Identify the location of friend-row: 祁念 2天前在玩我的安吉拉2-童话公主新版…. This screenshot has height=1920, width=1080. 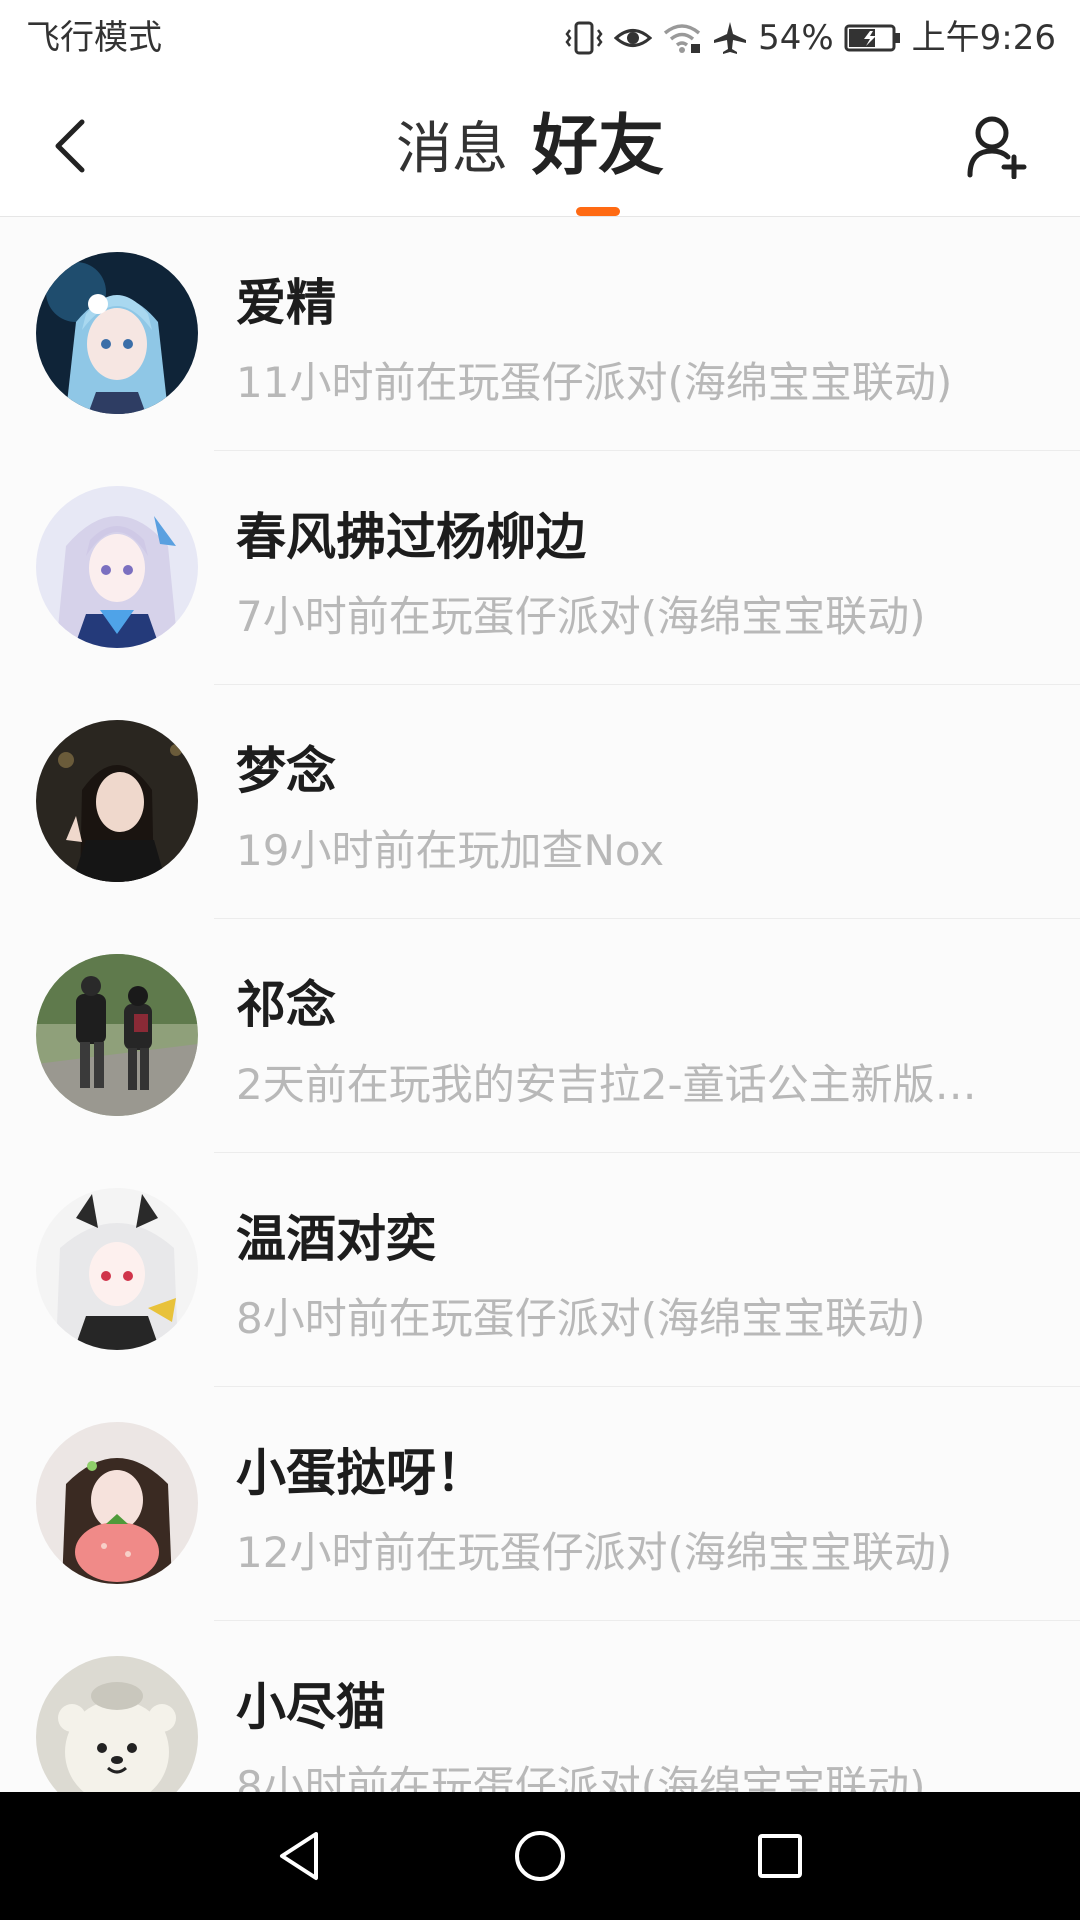
(540, 1036).